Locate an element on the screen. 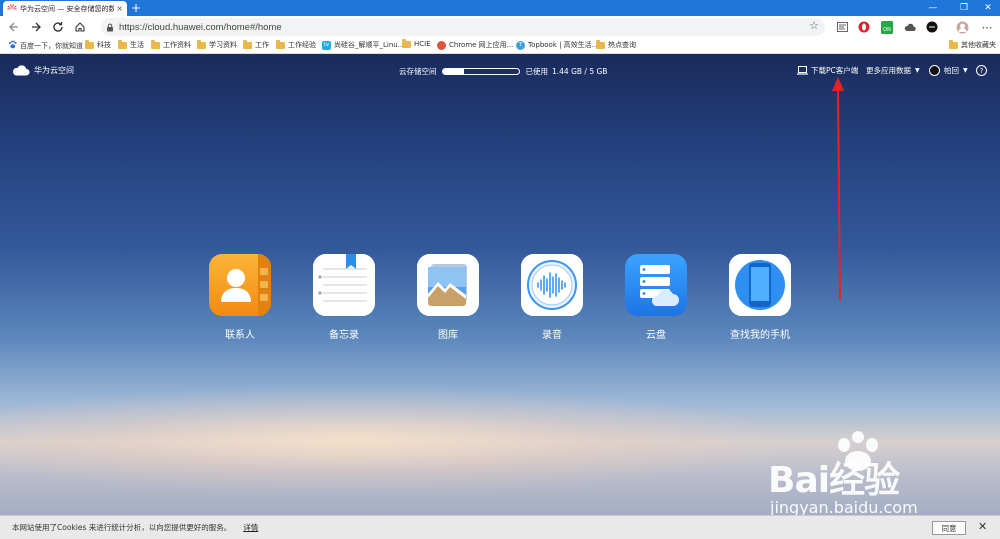 Image resolution: width=1000 pixels, height=539 pixels. refresh-icon is located at coordinates (58, 27).